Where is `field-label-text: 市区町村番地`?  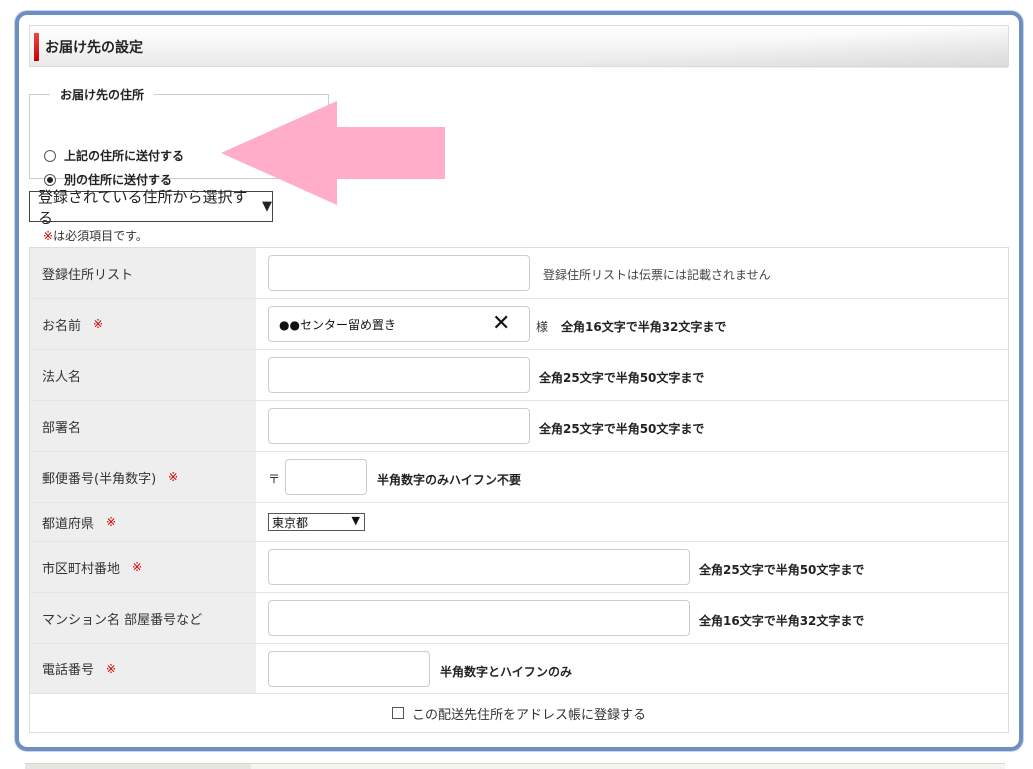 field-label-text: 市区町村番地 is located at coordinates (81, 569).